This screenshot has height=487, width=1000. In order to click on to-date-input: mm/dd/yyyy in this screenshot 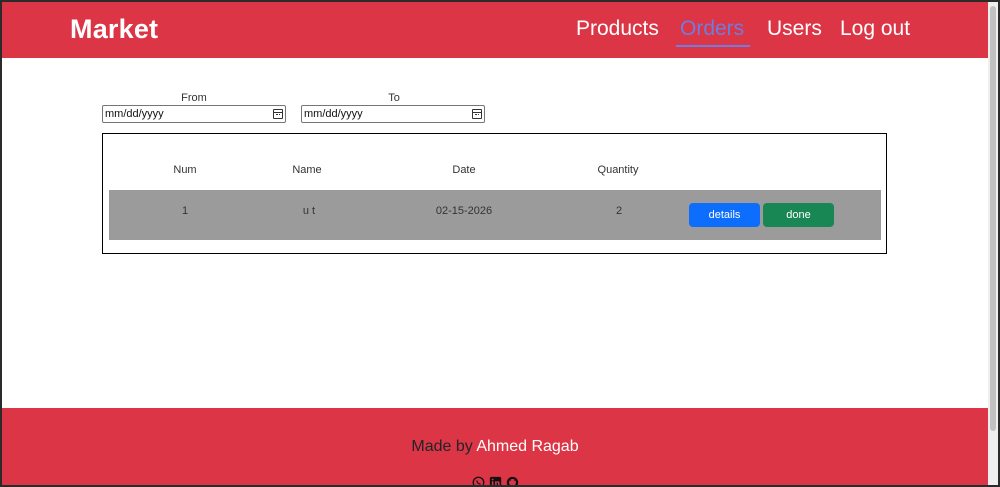, I will do `click(393, 114)`.